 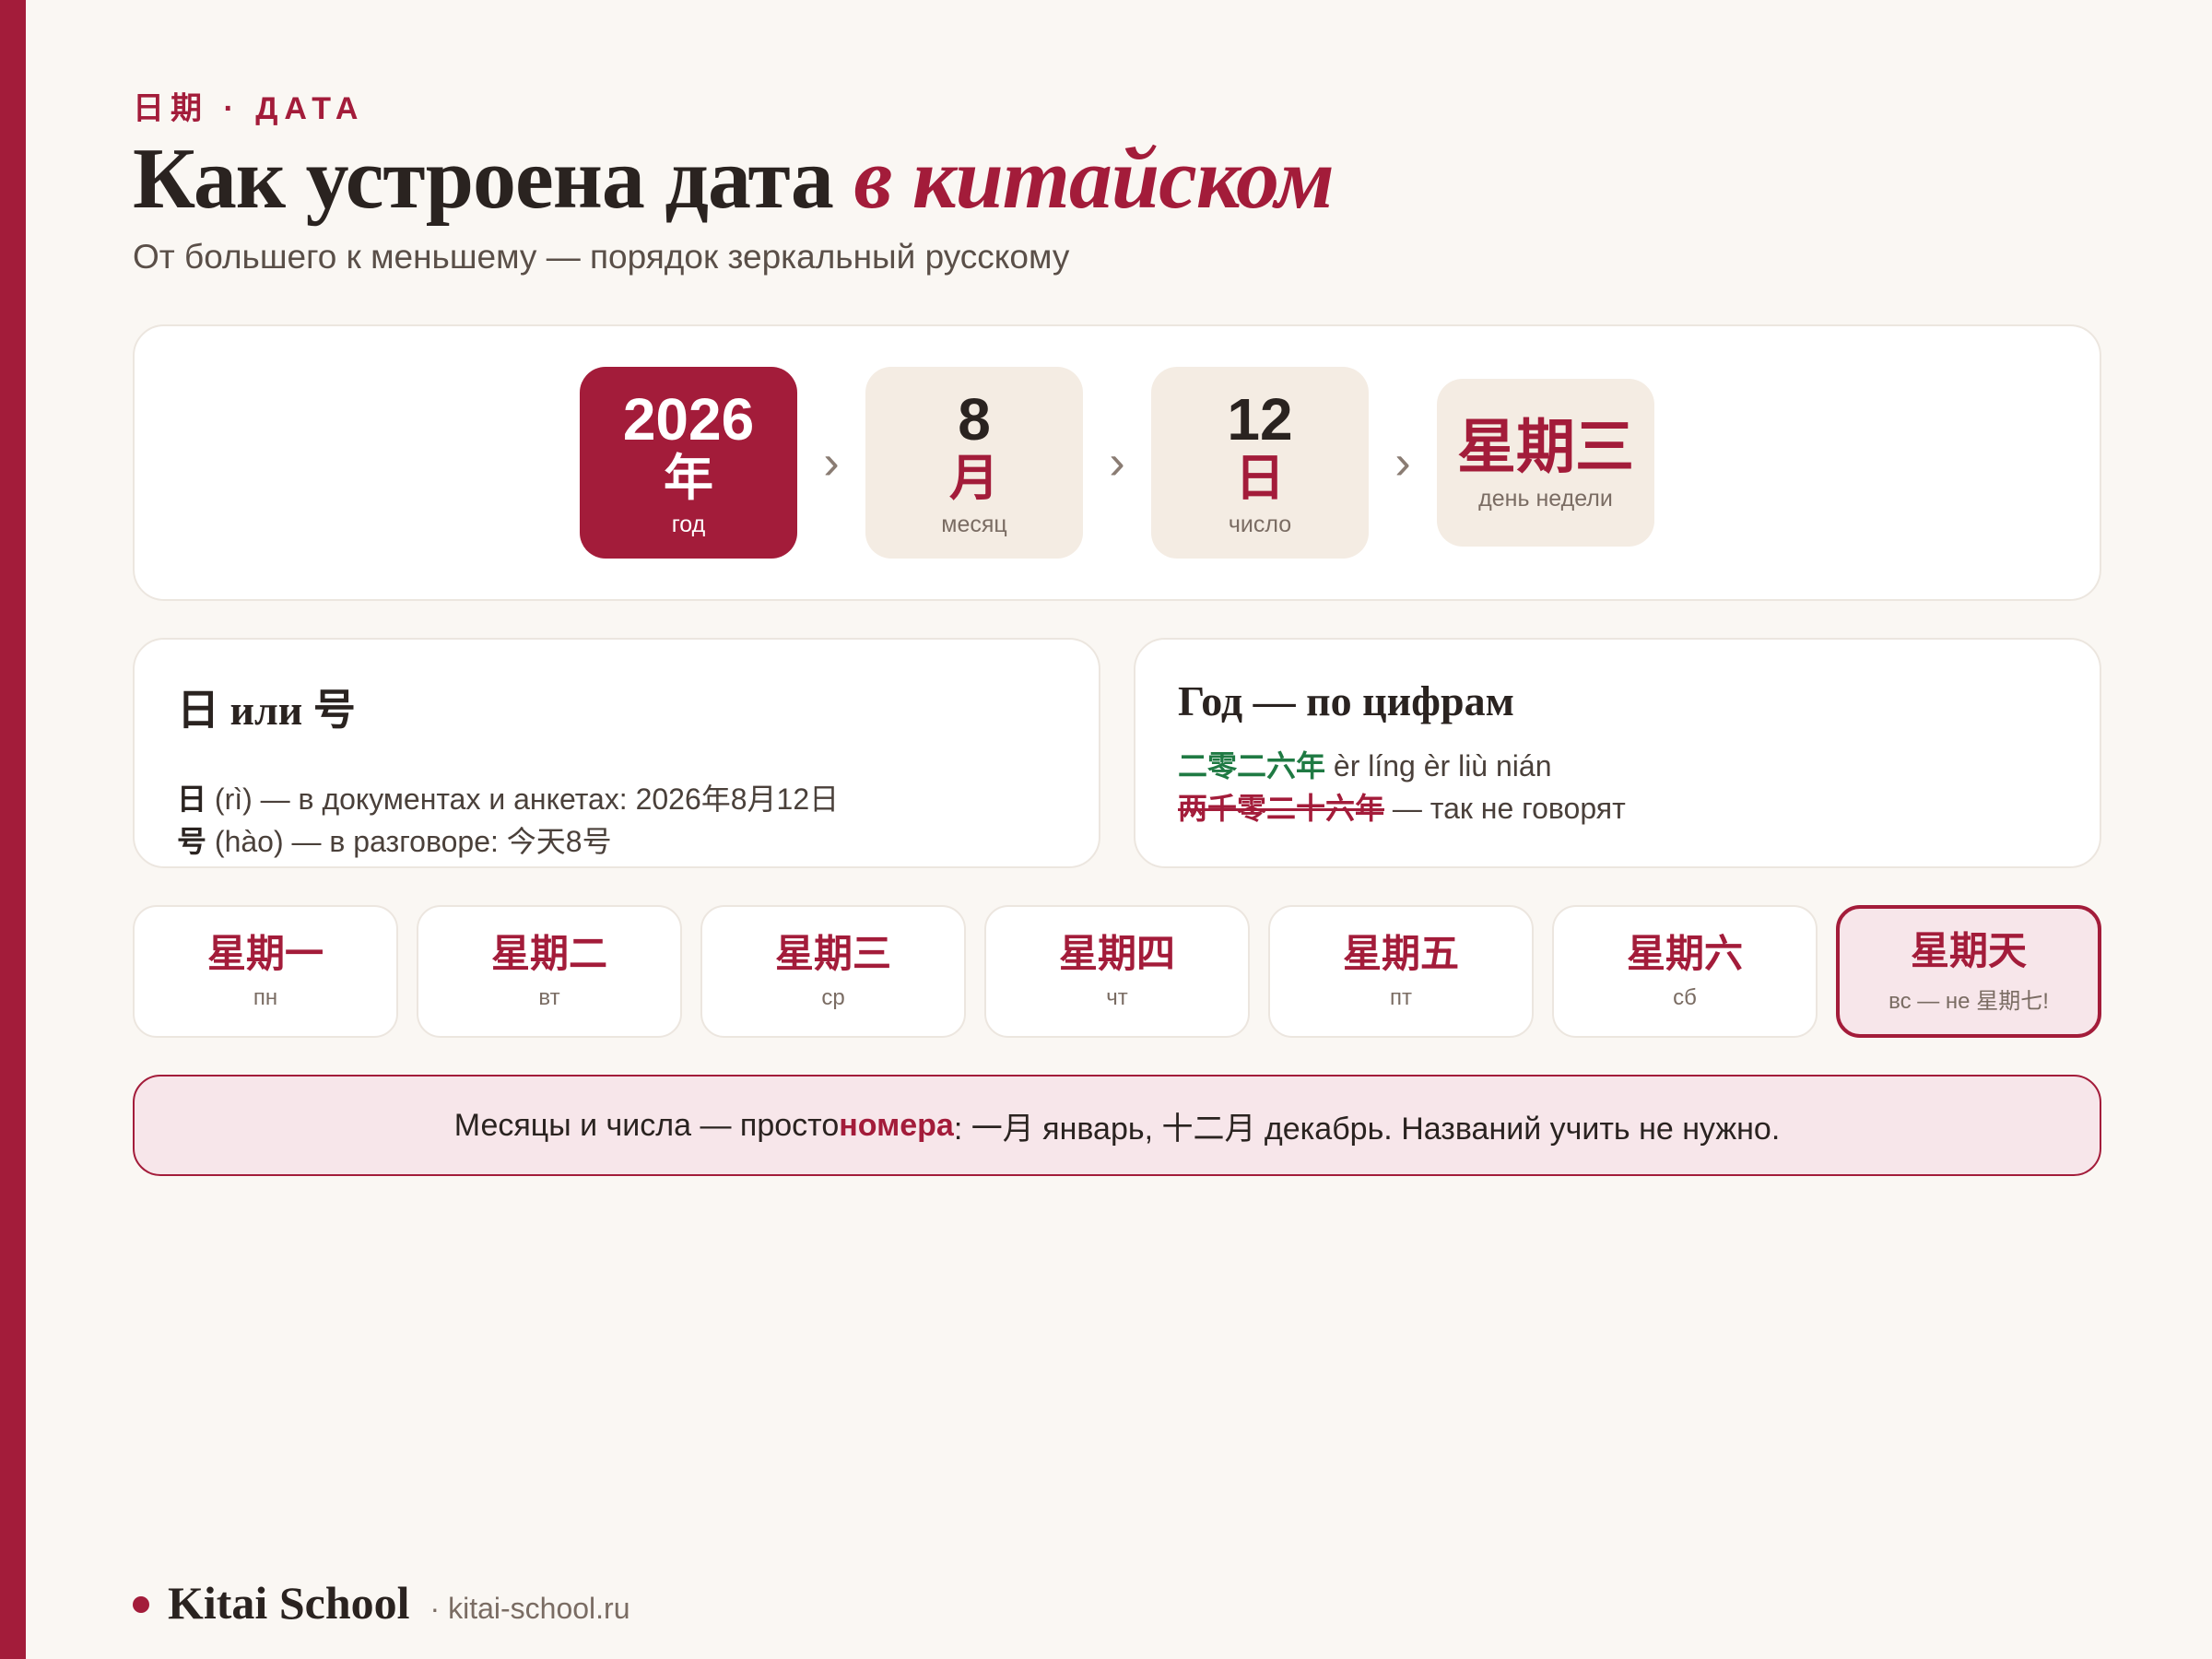 I want to click on weekday-caption: вт, so click(x=549, y=997).